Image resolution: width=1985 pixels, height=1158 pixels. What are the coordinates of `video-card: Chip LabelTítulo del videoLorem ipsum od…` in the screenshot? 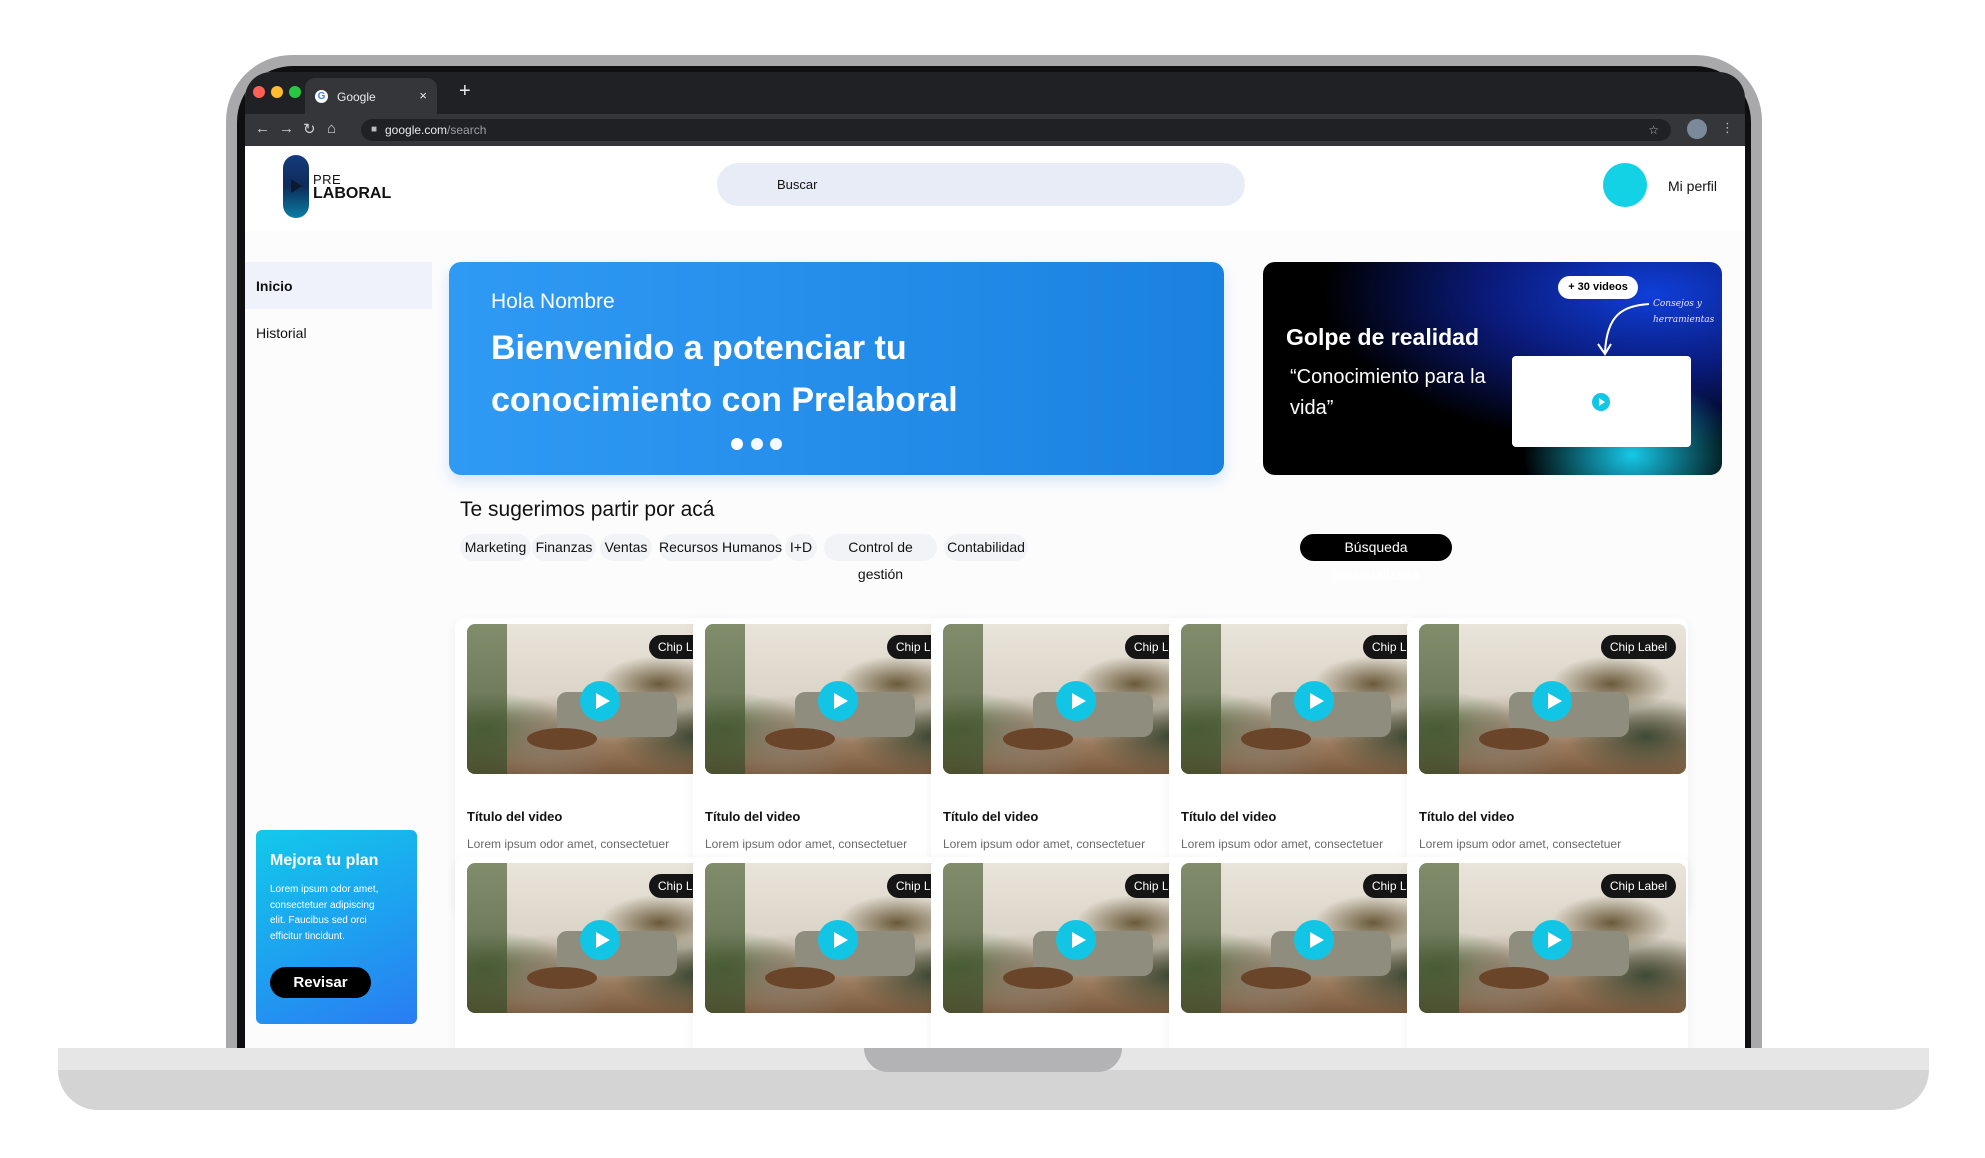 It's located at (1547, 952).